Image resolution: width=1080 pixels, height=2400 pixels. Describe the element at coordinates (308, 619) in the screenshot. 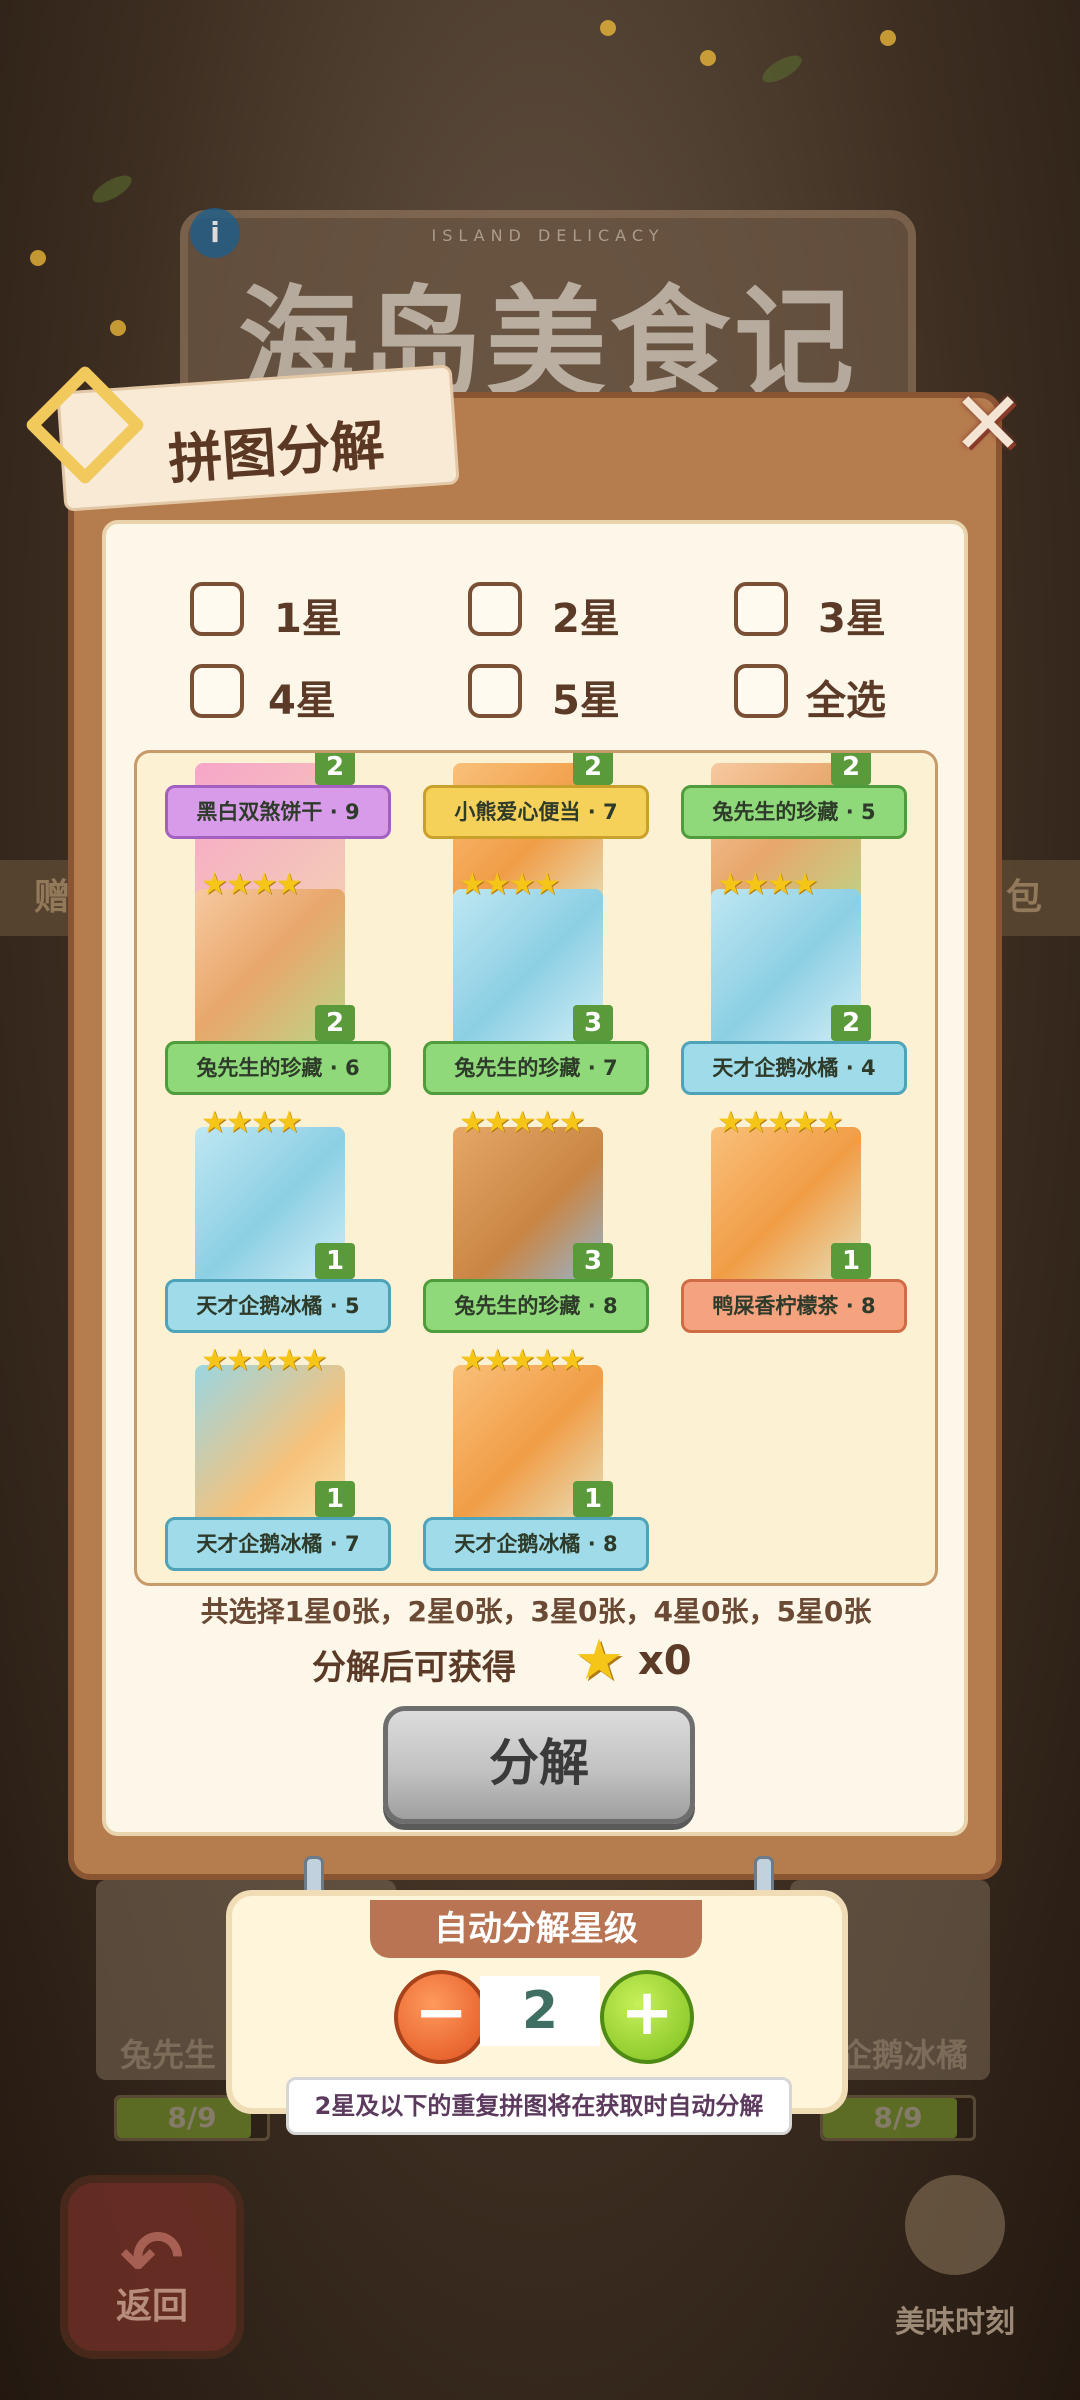

I see `filter-label: 1星` at that location.